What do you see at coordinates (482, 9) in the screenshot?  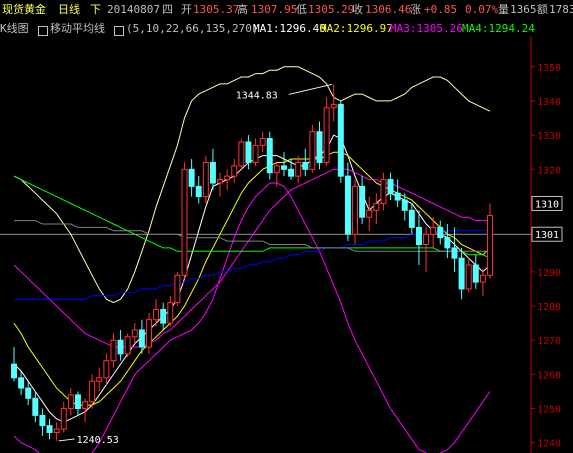 I see `change-percent: 0.07%` at bounding box center [482, 9].